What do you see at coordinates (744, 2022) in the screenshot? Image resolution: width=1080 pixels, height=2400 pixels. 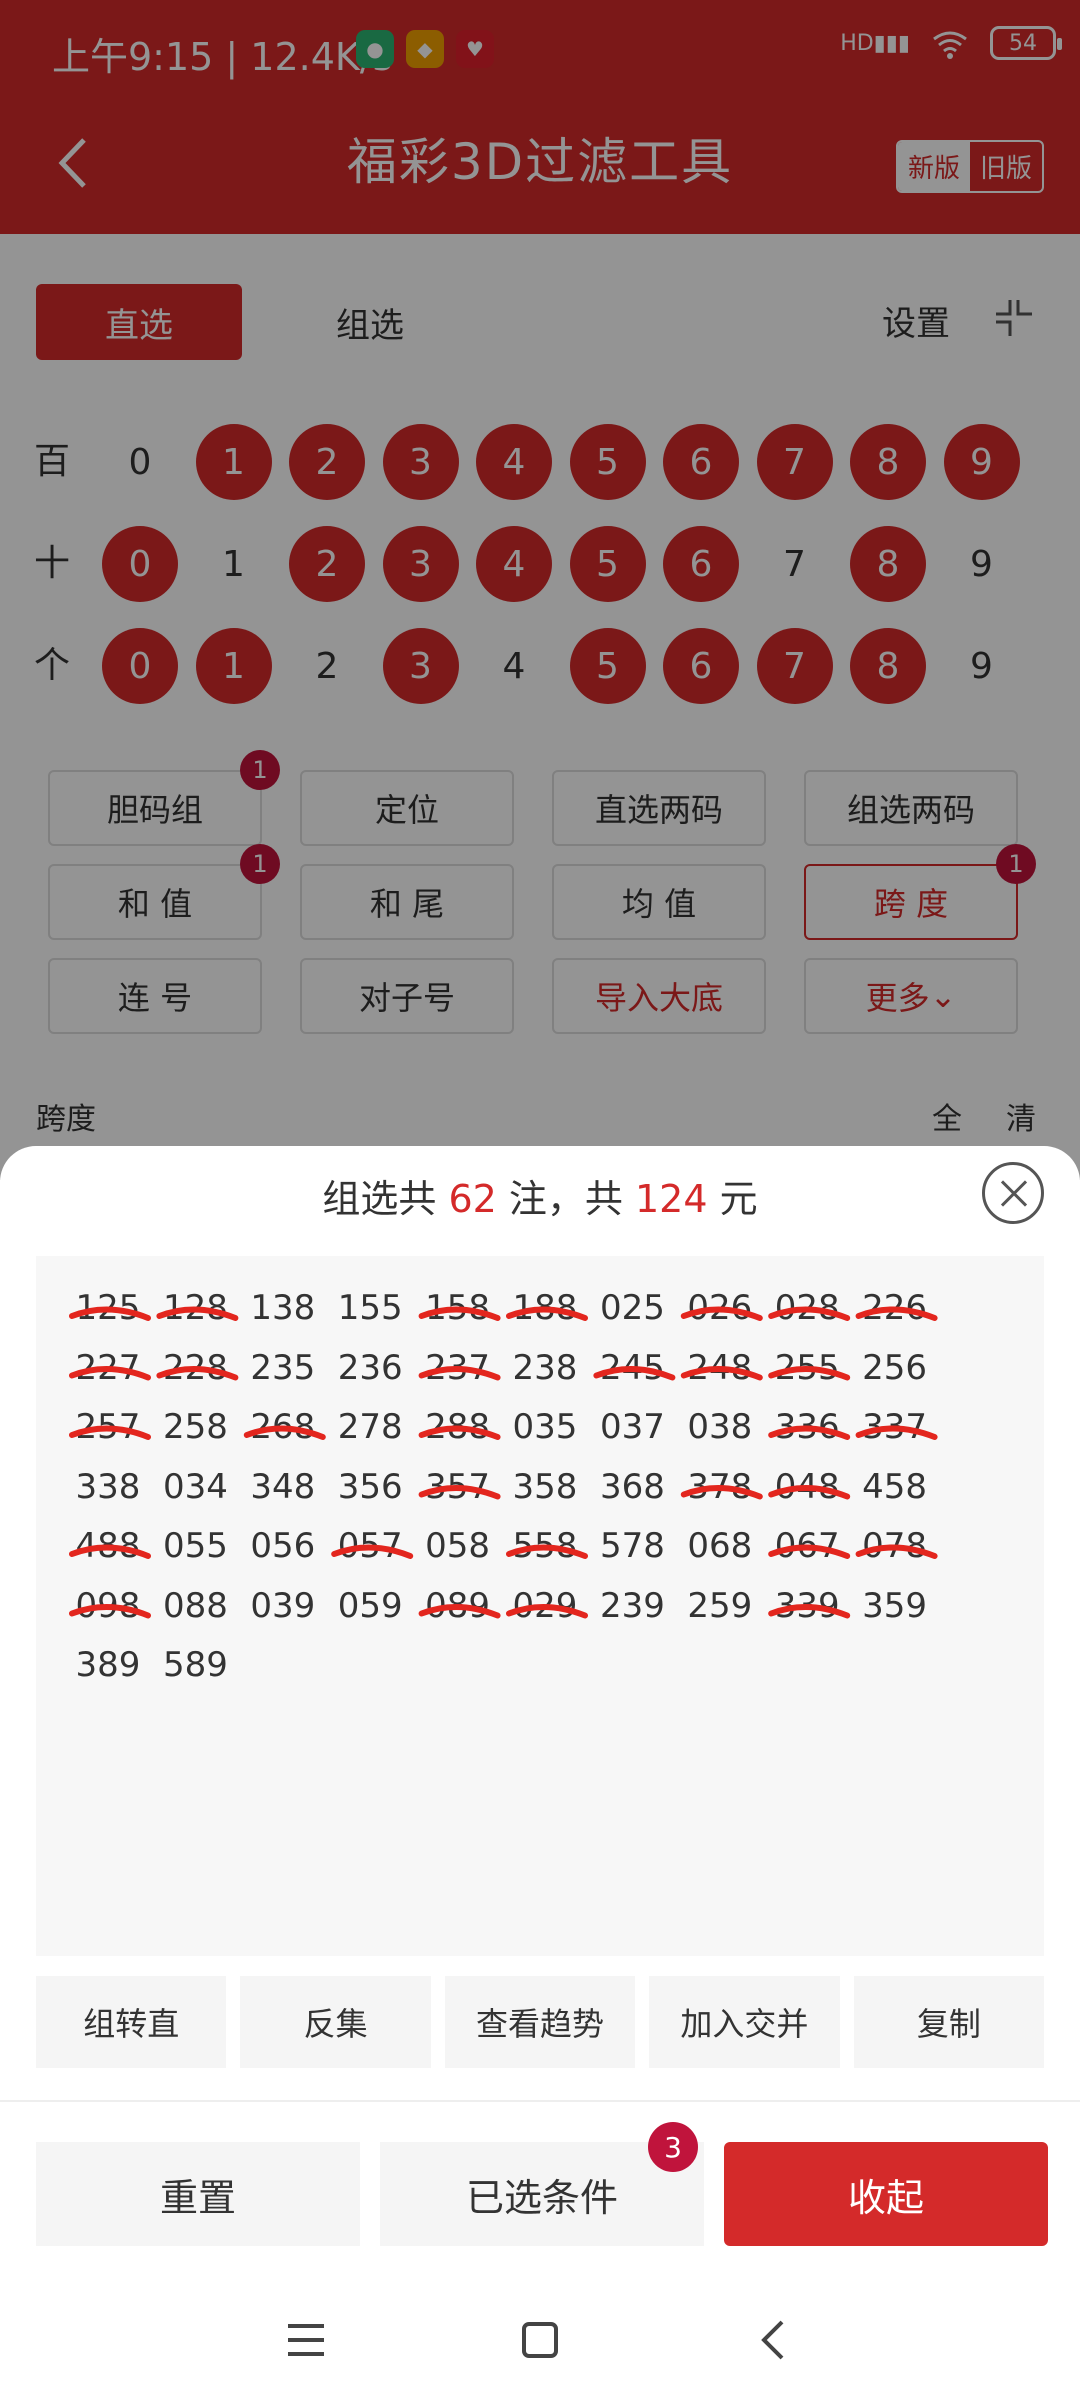 I see `sheet-action-button: 加入交并` at bounding box center [744, 2022].